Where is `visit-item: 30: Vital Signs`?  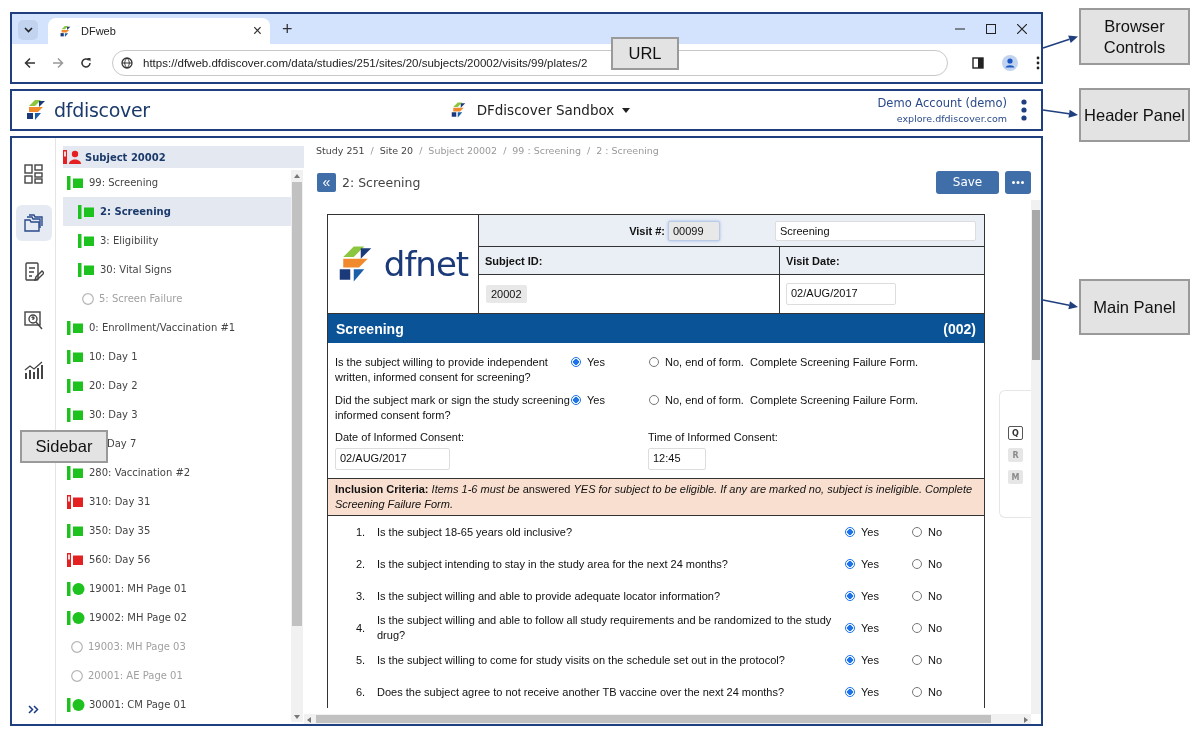
visit-item: 30: Vital Signs is located at coordinates (177, 269).